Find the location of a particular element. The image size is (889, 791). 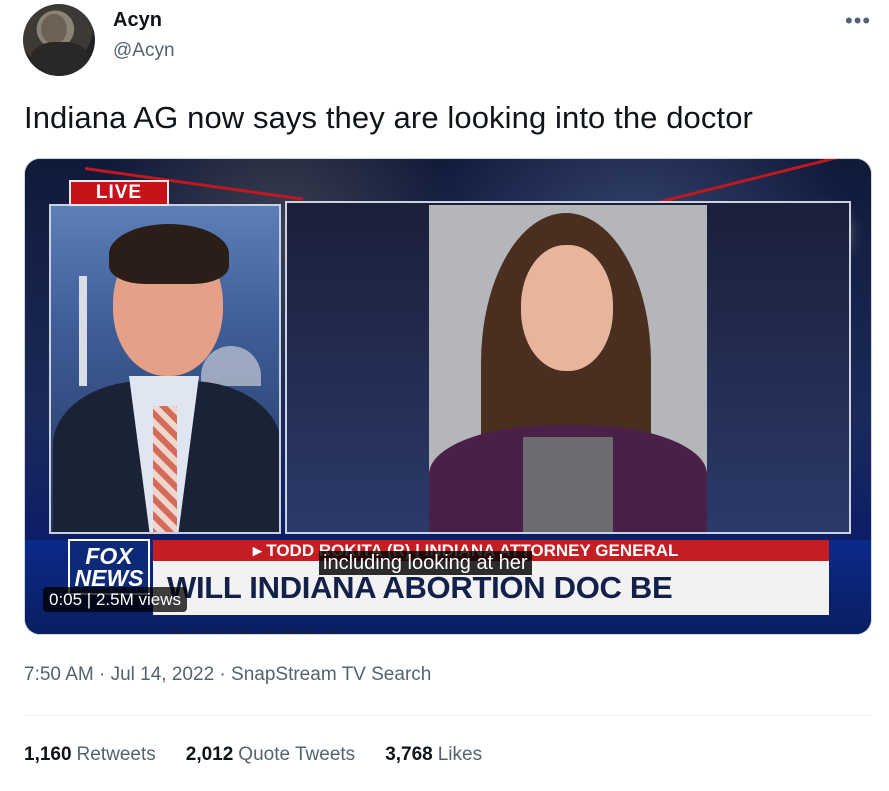

avatar is located at coordinates (59, 40).